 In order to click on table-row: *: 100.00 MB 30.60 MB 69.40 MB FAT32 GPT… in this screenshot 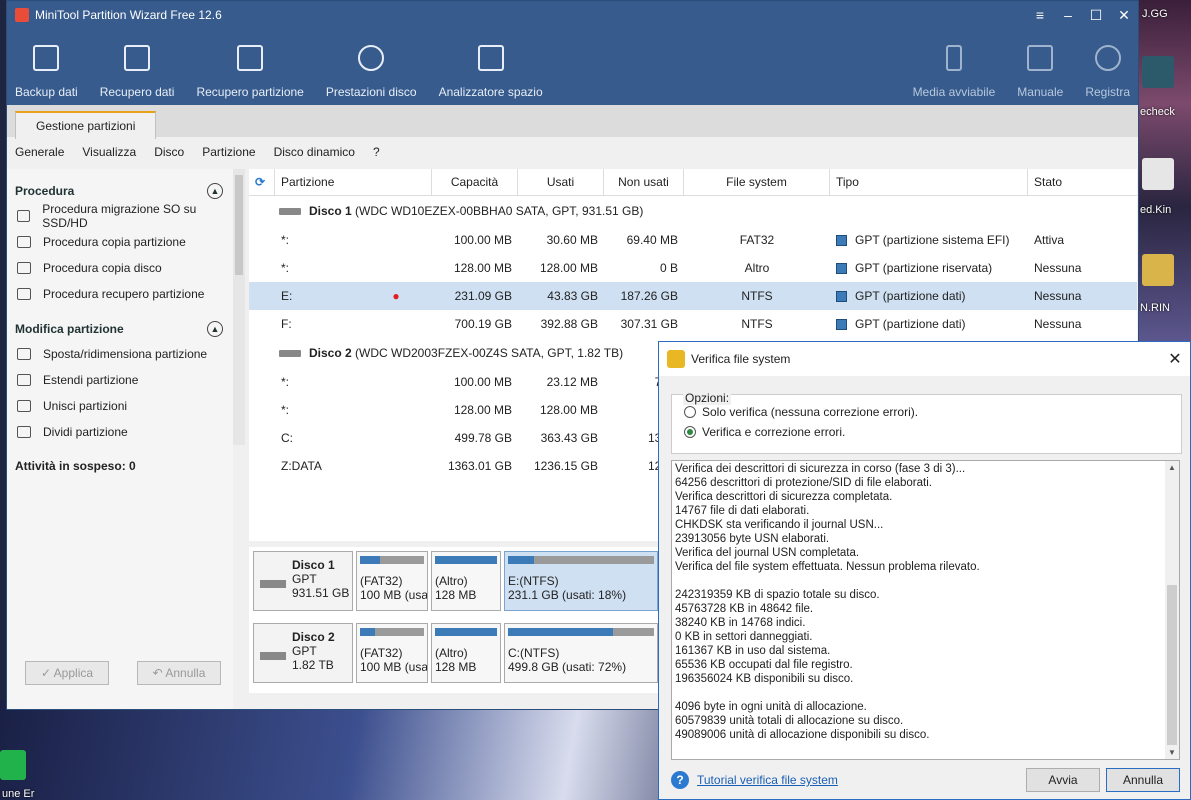, I will do `click(693, 240)`.